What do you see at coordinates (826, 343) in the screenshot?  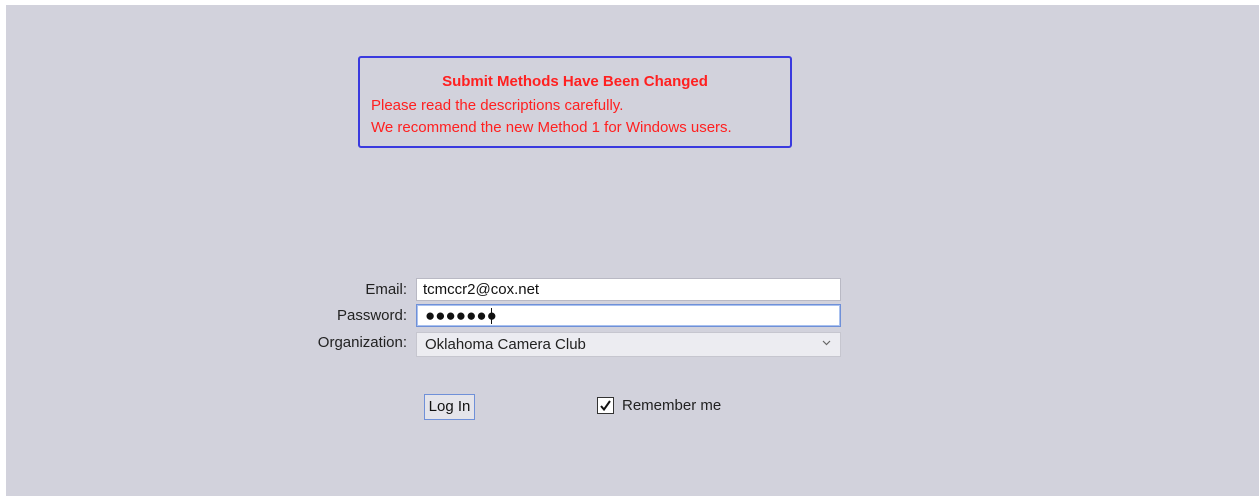 I see `chevron-down-icon` at bounding box center [826, 343].